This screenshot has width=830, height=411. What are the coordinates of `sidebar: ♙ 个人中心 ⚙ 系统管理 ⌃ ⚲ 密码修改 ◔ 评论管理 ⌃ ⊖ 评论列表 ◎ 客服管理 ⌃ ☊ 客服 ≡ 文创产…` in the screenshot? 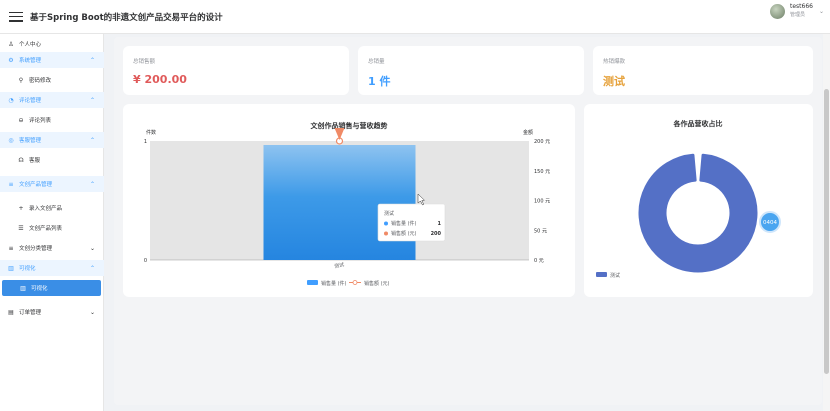 It's located at (52, 222).